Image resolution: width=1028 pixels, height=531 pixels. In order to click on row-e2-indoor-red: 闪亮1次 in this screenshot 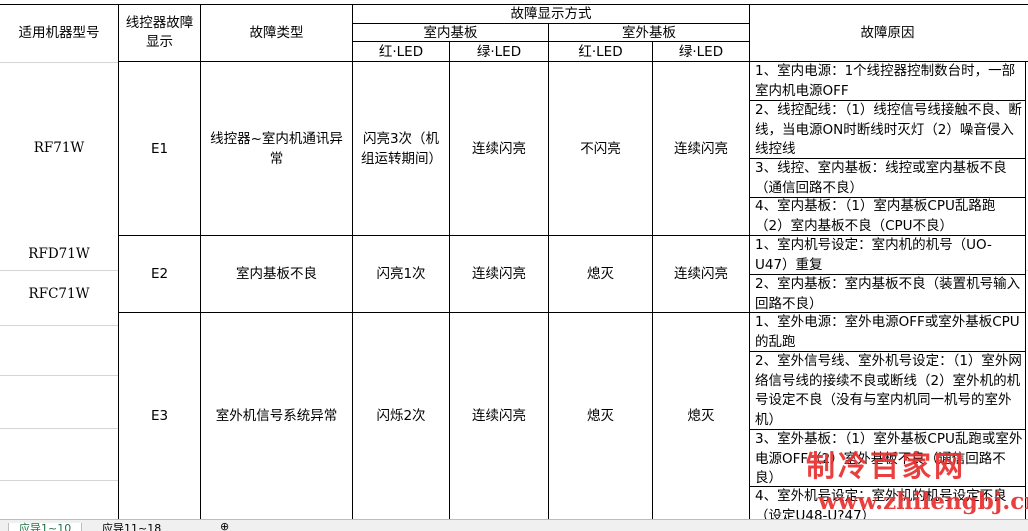, I will do `click(401, 274)`.